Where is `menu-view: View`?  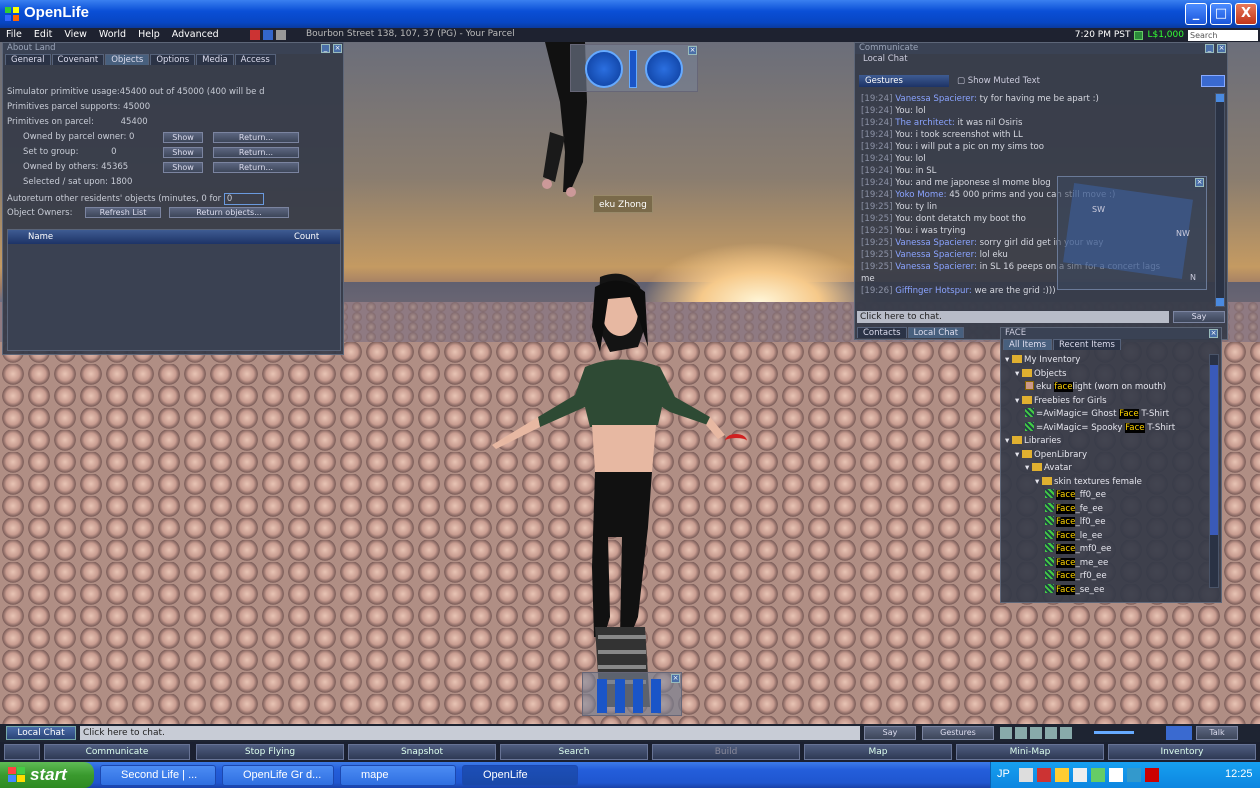
menu-view: View is located at coordinates (75, 34).